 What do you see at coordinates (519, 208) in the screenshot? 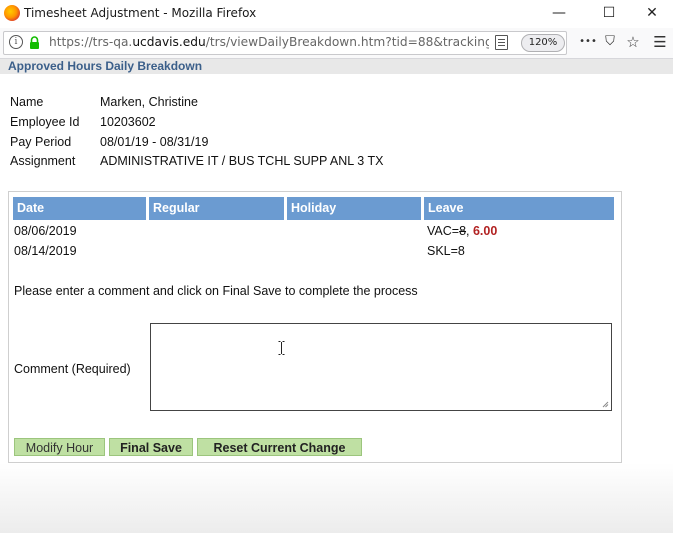
I see `column-header-leave: Leave` at bounding box center [519, 208].